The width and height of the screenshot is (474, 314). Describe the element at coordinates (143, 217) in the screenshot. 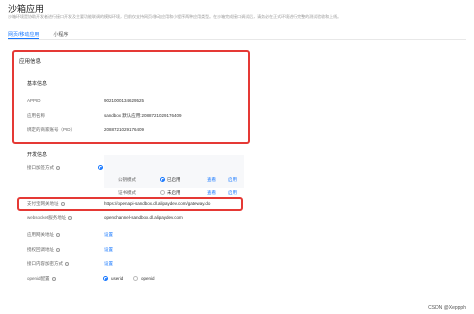

I see `websocket-value: openchannel-sandbox.dl.alipaydev.com` at that location.